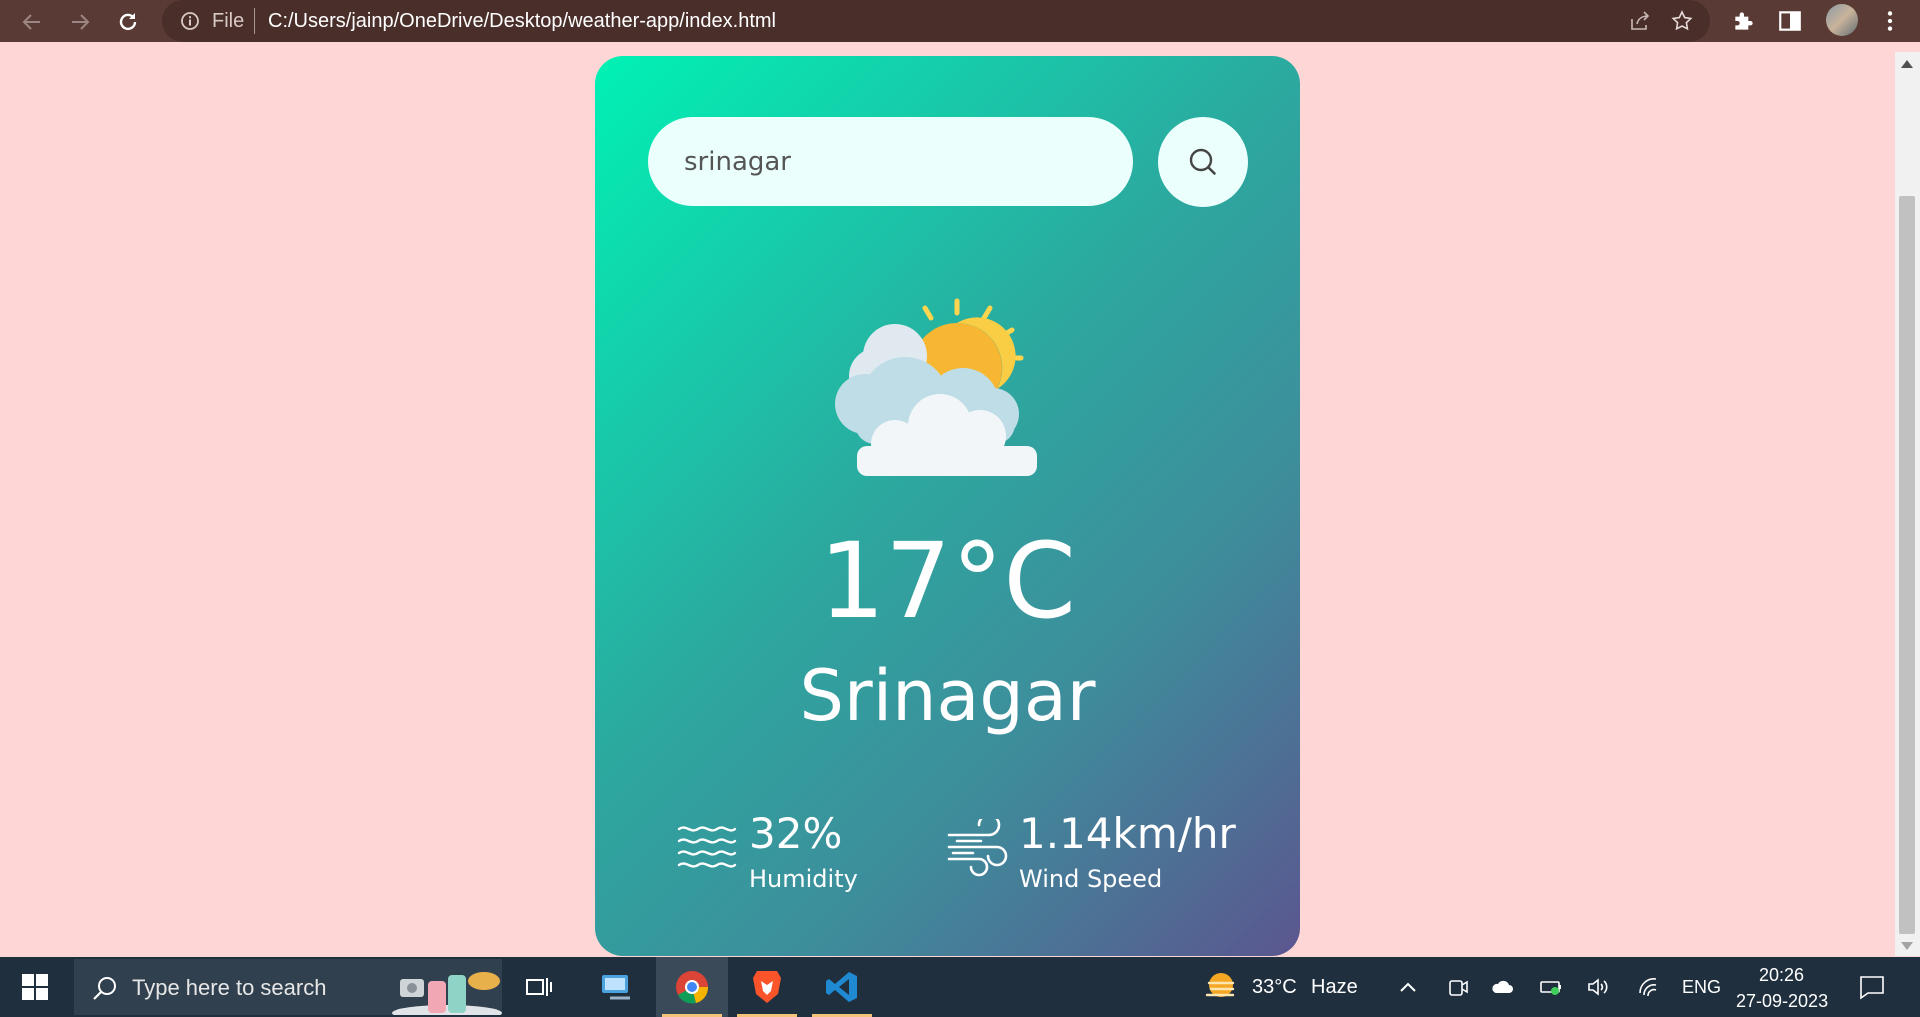 This screenshot has width=1920, height=1017. Describe the element at coordinates (1790, 21) in the screenshot. I see `side-panel-icon` at that location.